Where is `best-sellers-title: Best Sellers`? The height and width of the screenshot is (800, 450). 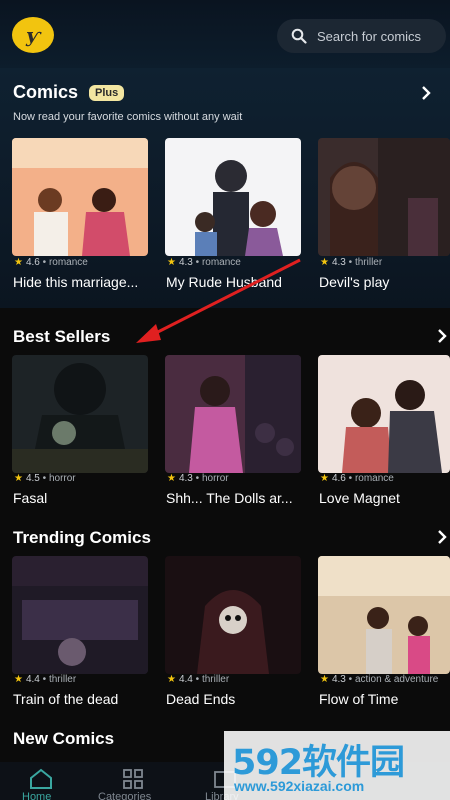 best-sellers-title: Best Sellers is located at coordinates (62, 336).